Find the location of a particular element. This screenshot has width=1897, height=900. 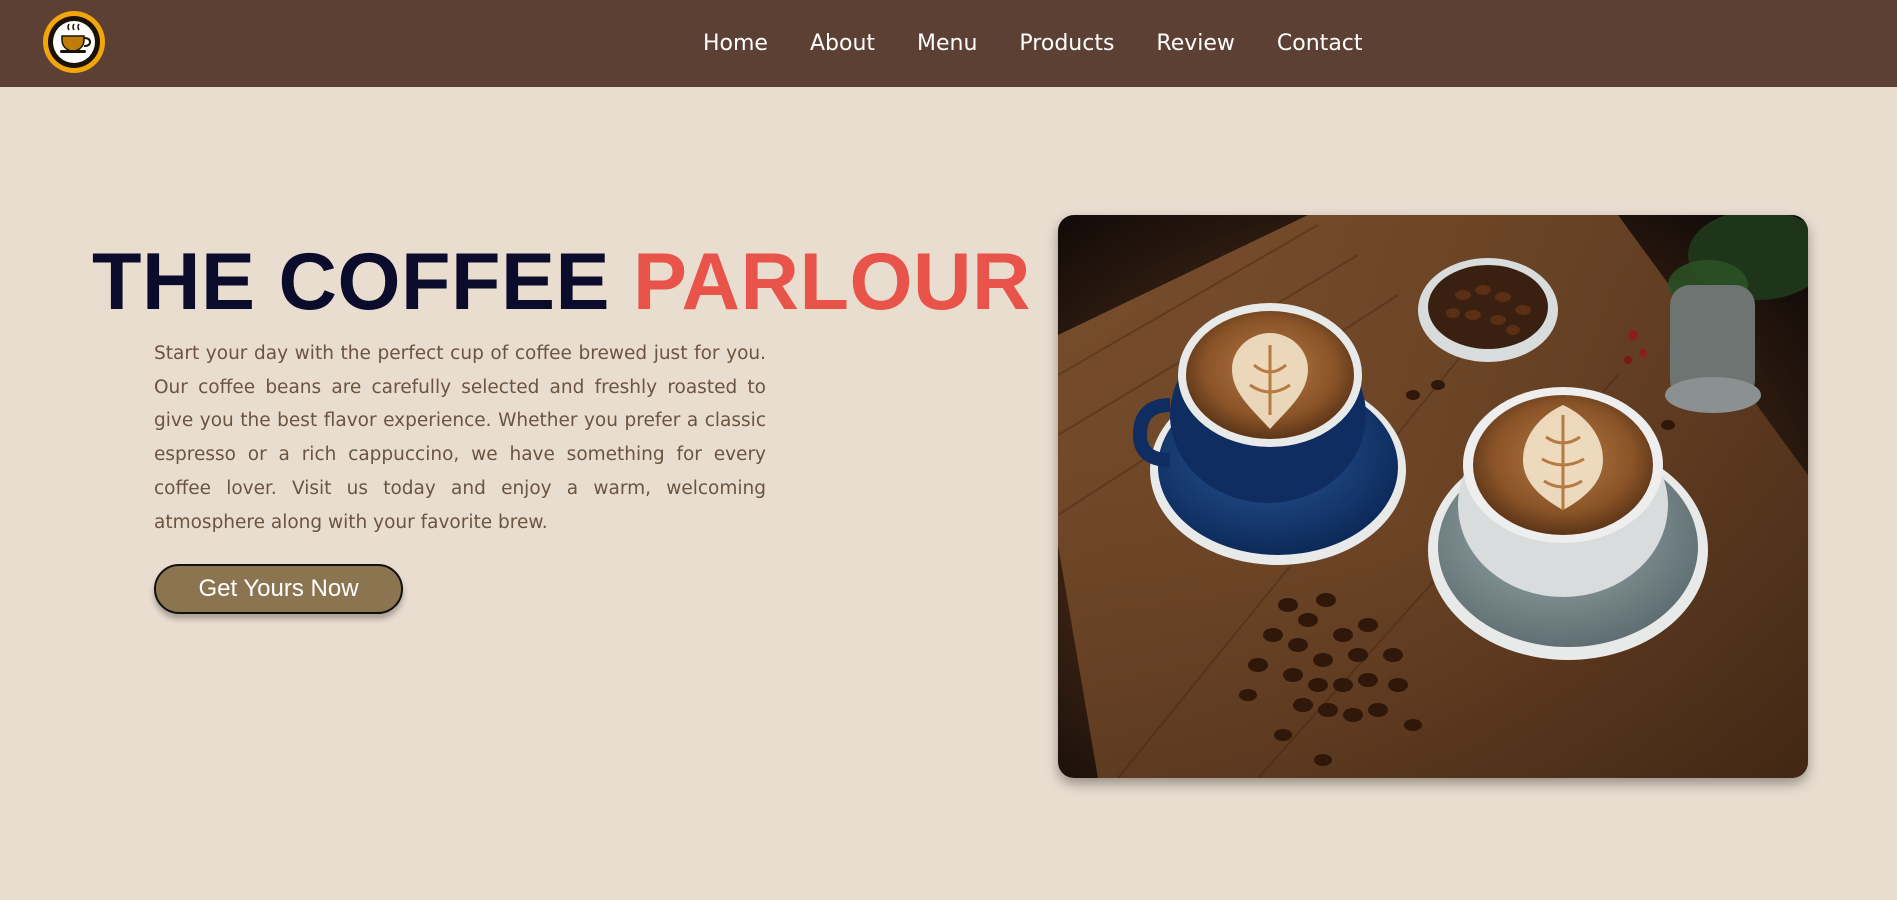

nav-link-menu: Menu is located at coordinates (947, 43).